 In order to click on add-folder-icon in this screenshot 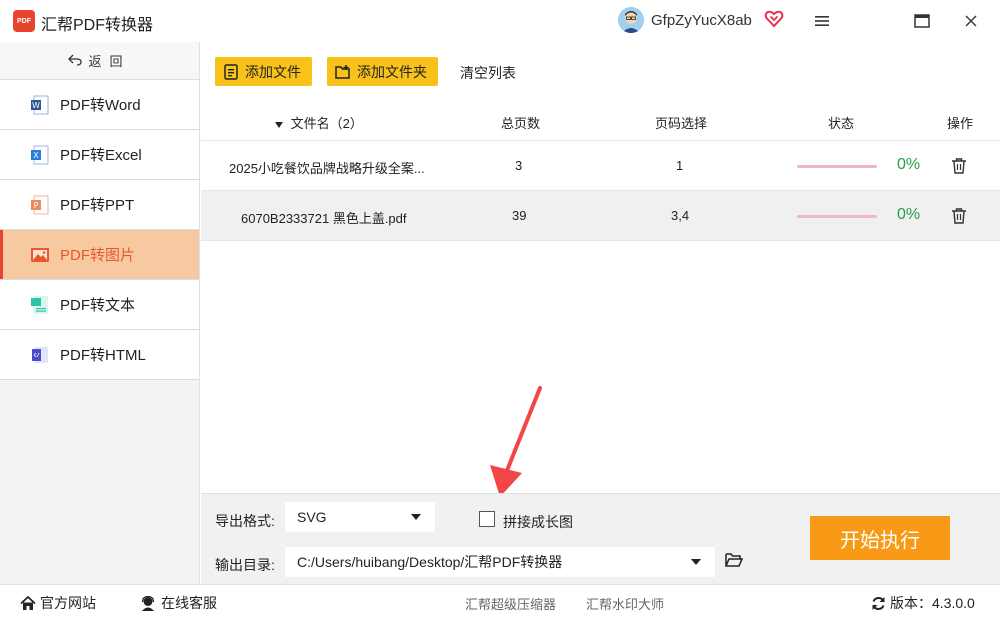, I will do `click(343, 72)`.